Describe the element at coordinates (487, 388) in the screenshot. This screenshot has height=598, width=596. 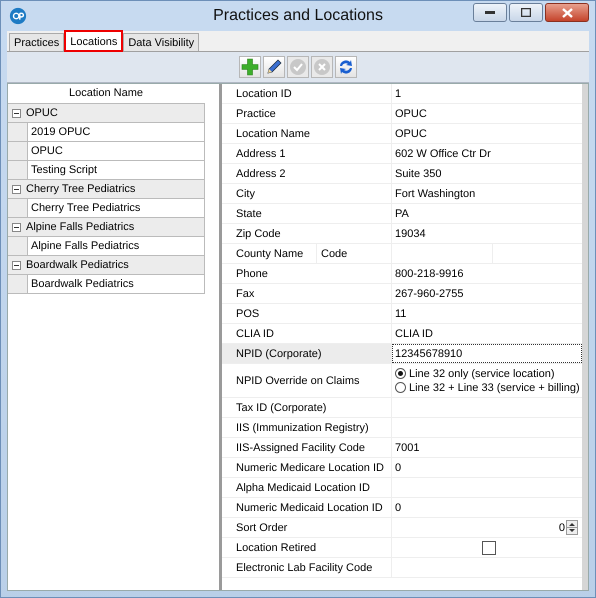
I see `radio-option: Line 32 + Line 33 (service + billing)` at that location.